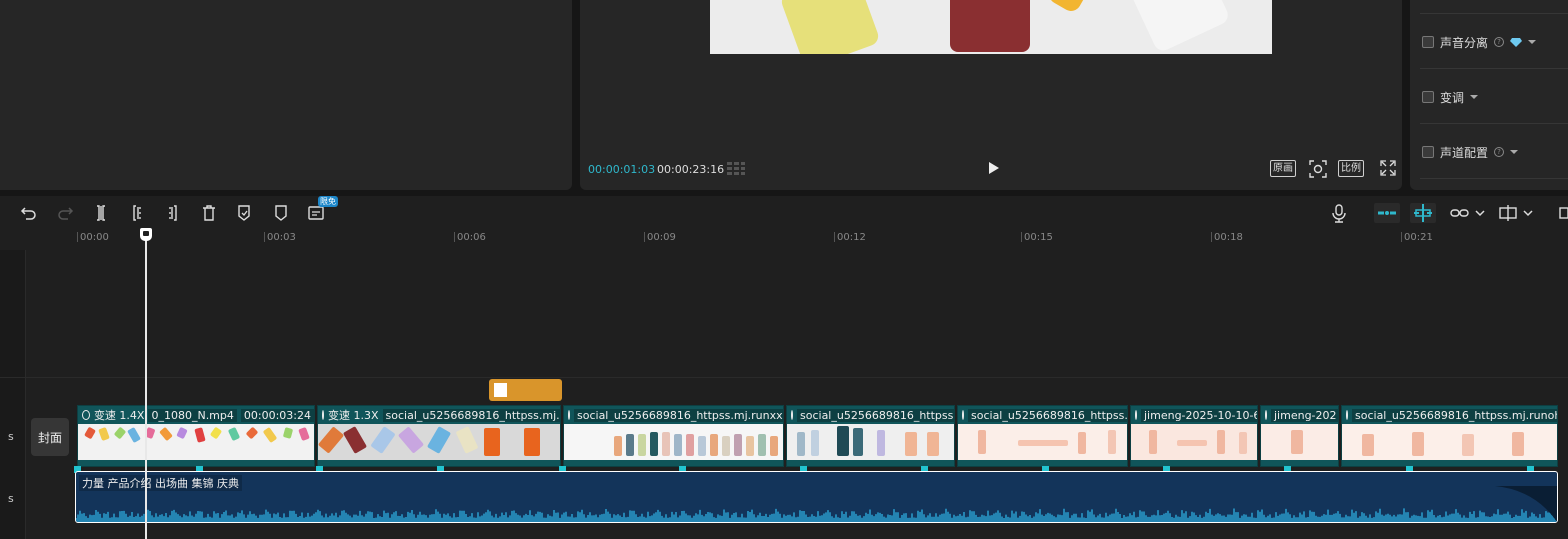  I want to click on option-label: 变调, so click(1452, 97).